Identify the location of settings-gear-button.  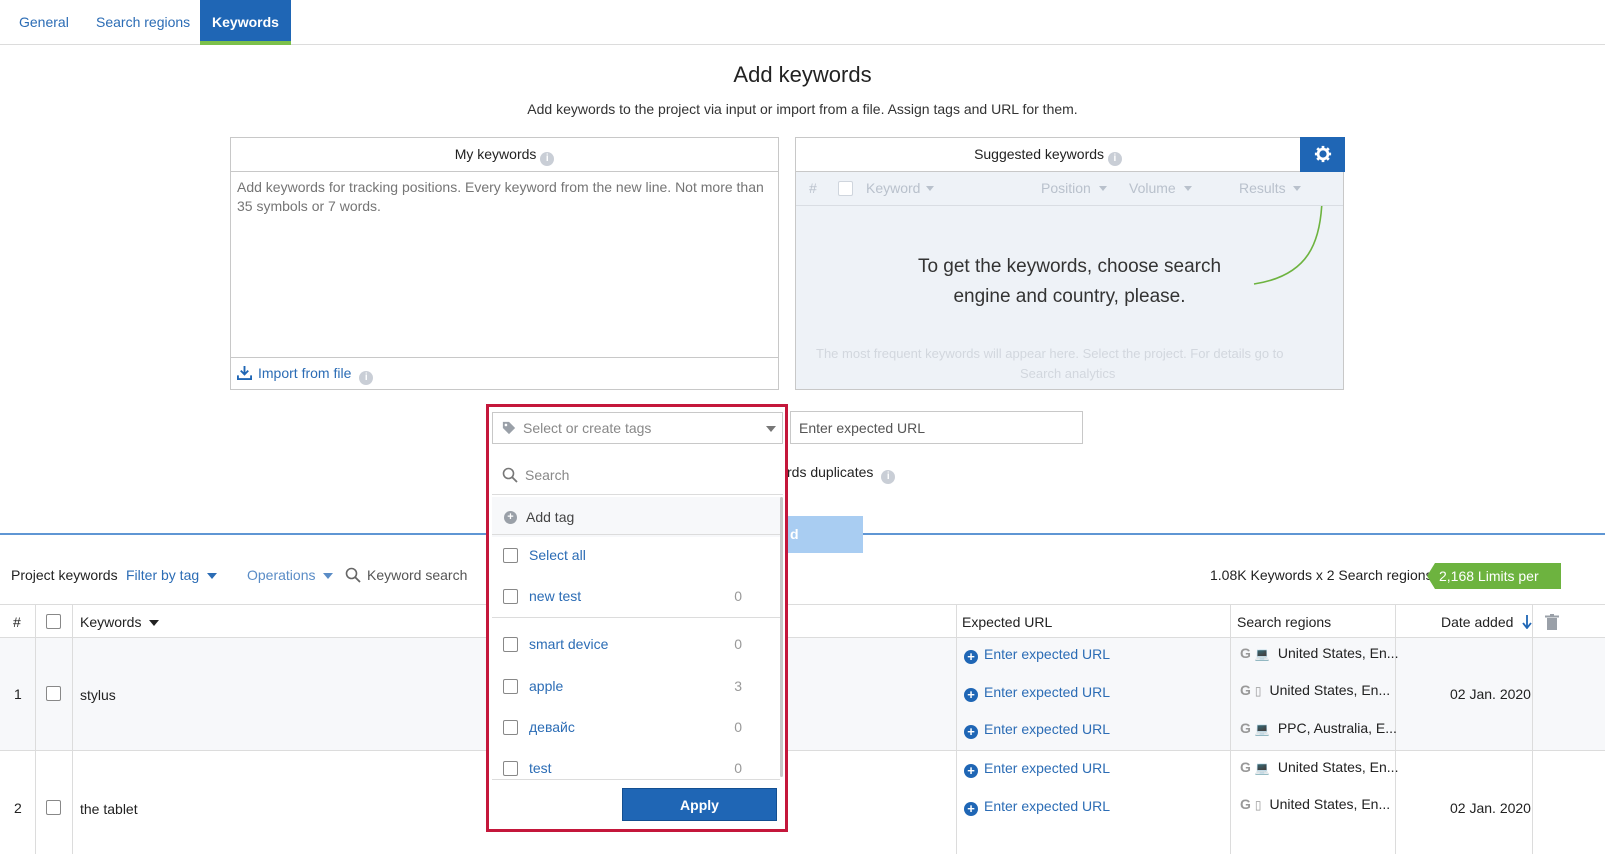
(1322, 154).